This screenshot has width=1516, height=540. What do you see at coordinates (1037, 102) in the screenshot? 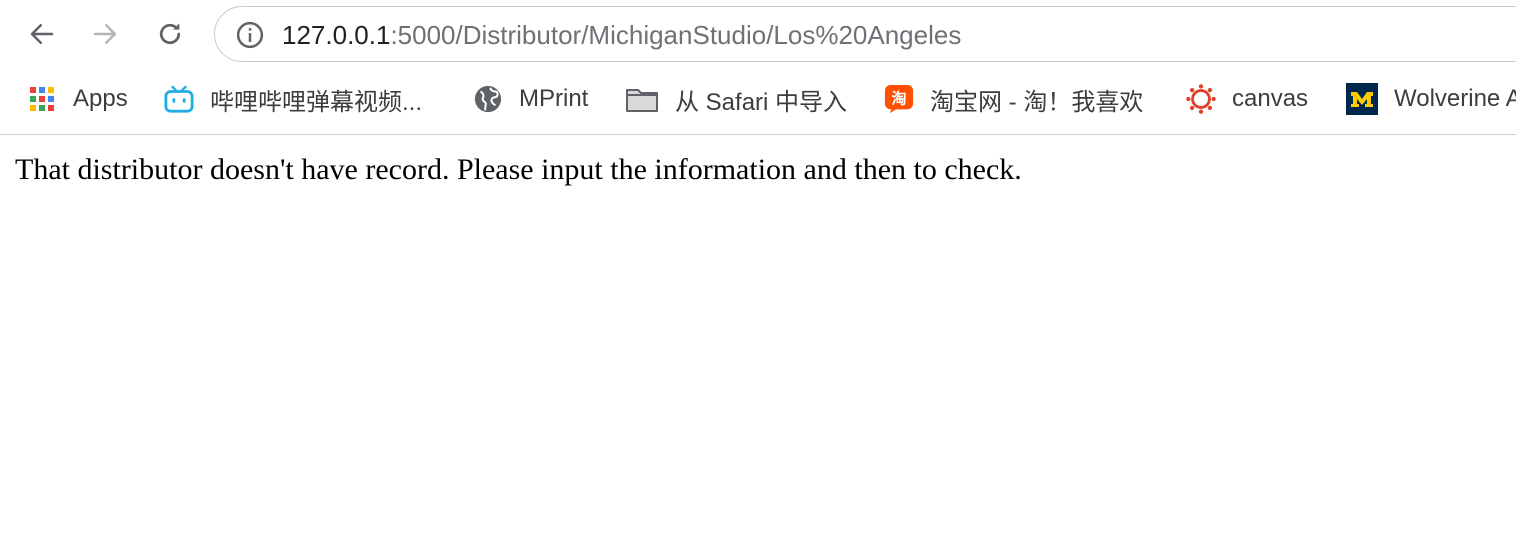
I see `bookmark-label: 淘宝网 - 淘！我喜欢` at bounding box center [1037, 102].